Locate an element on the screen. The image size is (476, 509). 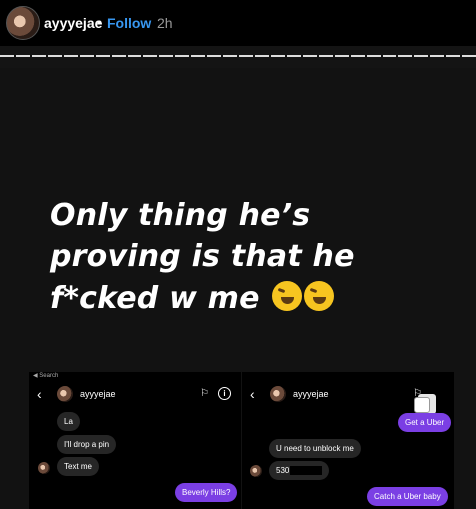
profile-avatar is located at coordinates (23, 23).